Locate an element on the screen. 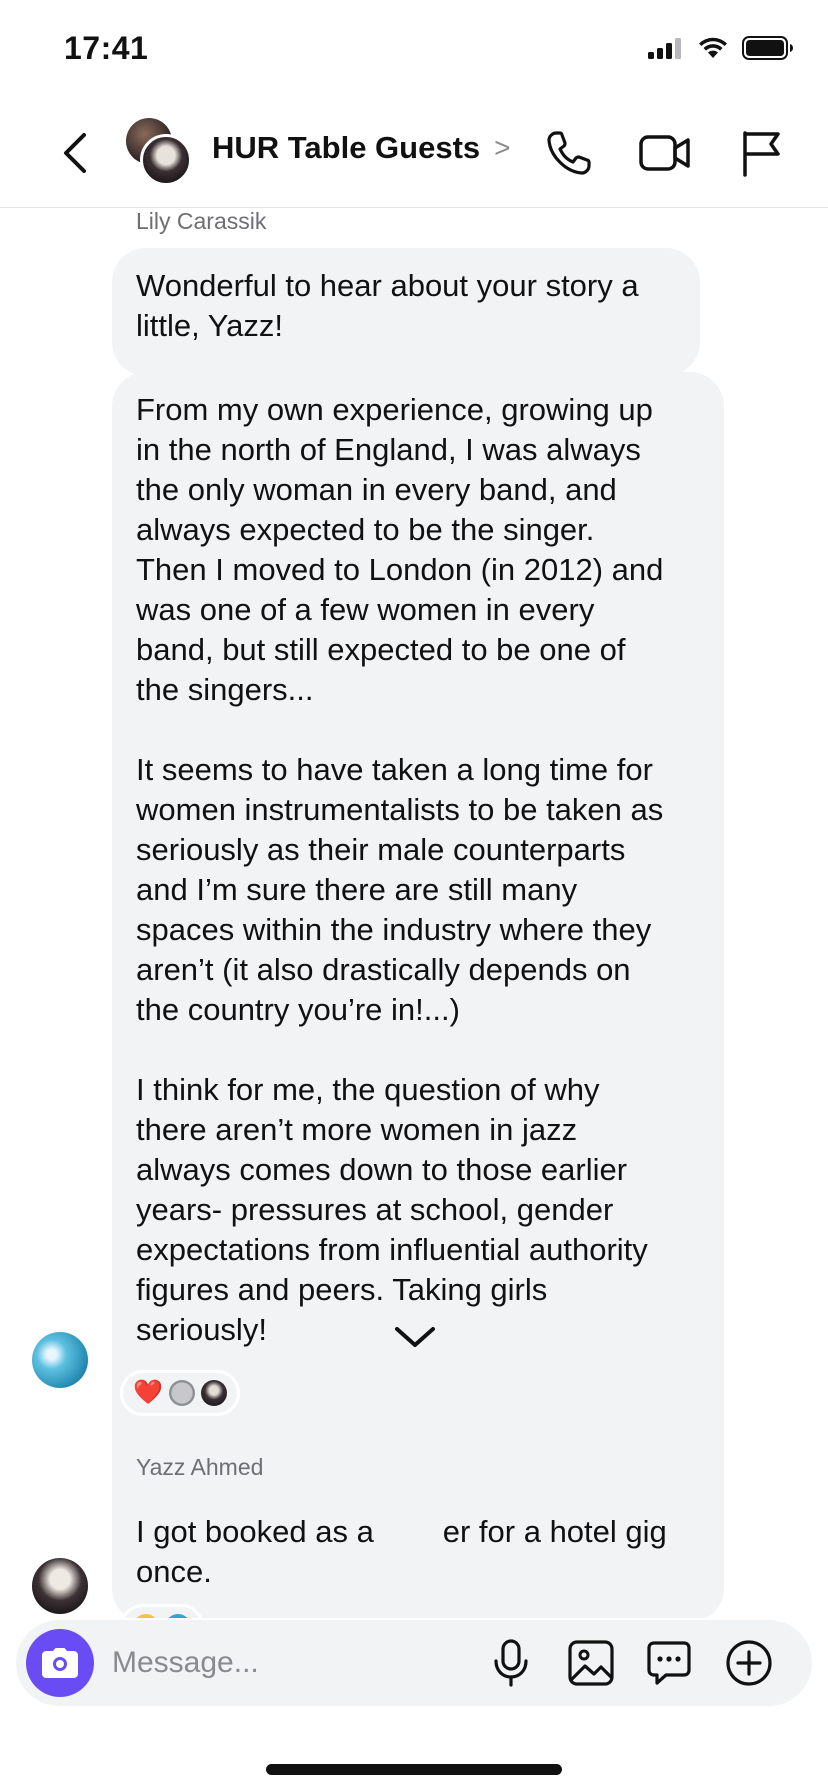 Image resolution: width=828 pixels, height=1792 pixels. chevron-down-icon is located at coordinates (415, 1337).